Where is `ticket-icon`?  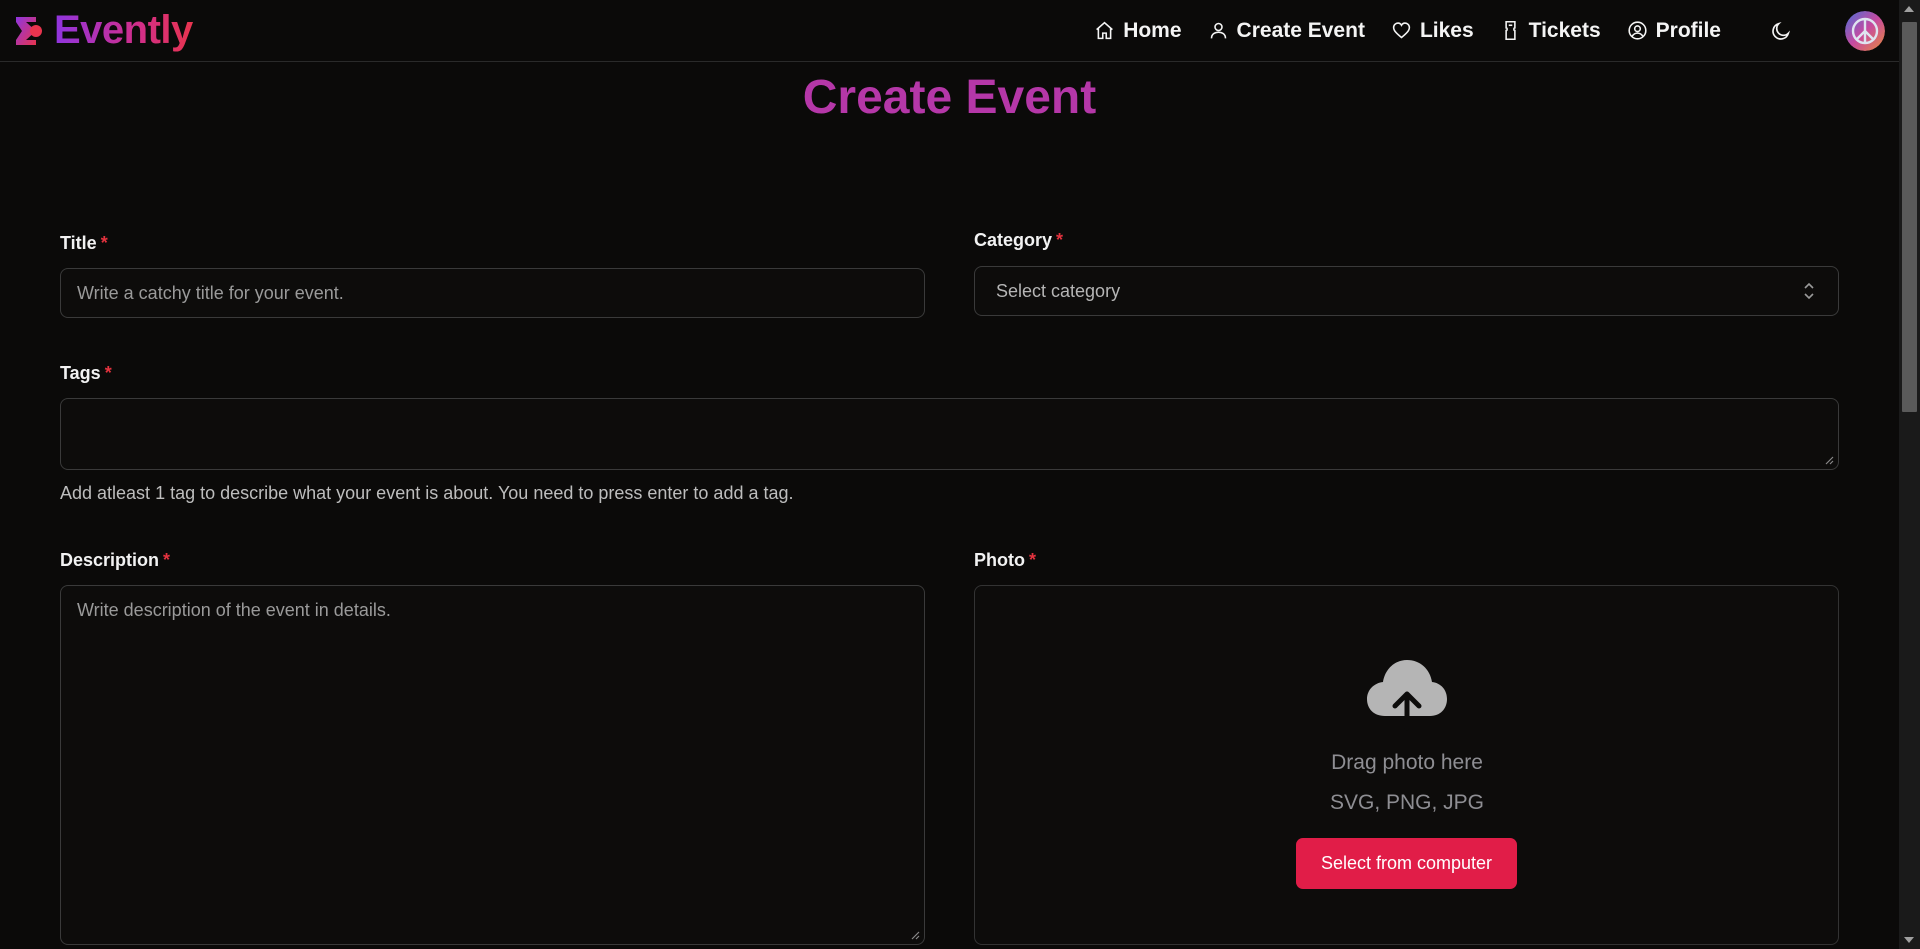
ticket-icon is located at coordinates (1510, 30).